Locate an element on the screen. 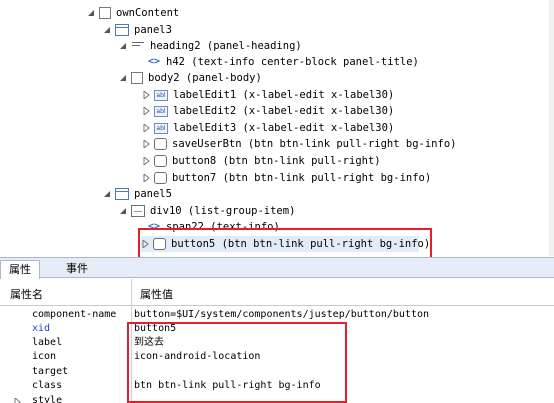 The width and height of the screenshot is (554, 403). property-value: button5 is located at coordinates (155, 329).